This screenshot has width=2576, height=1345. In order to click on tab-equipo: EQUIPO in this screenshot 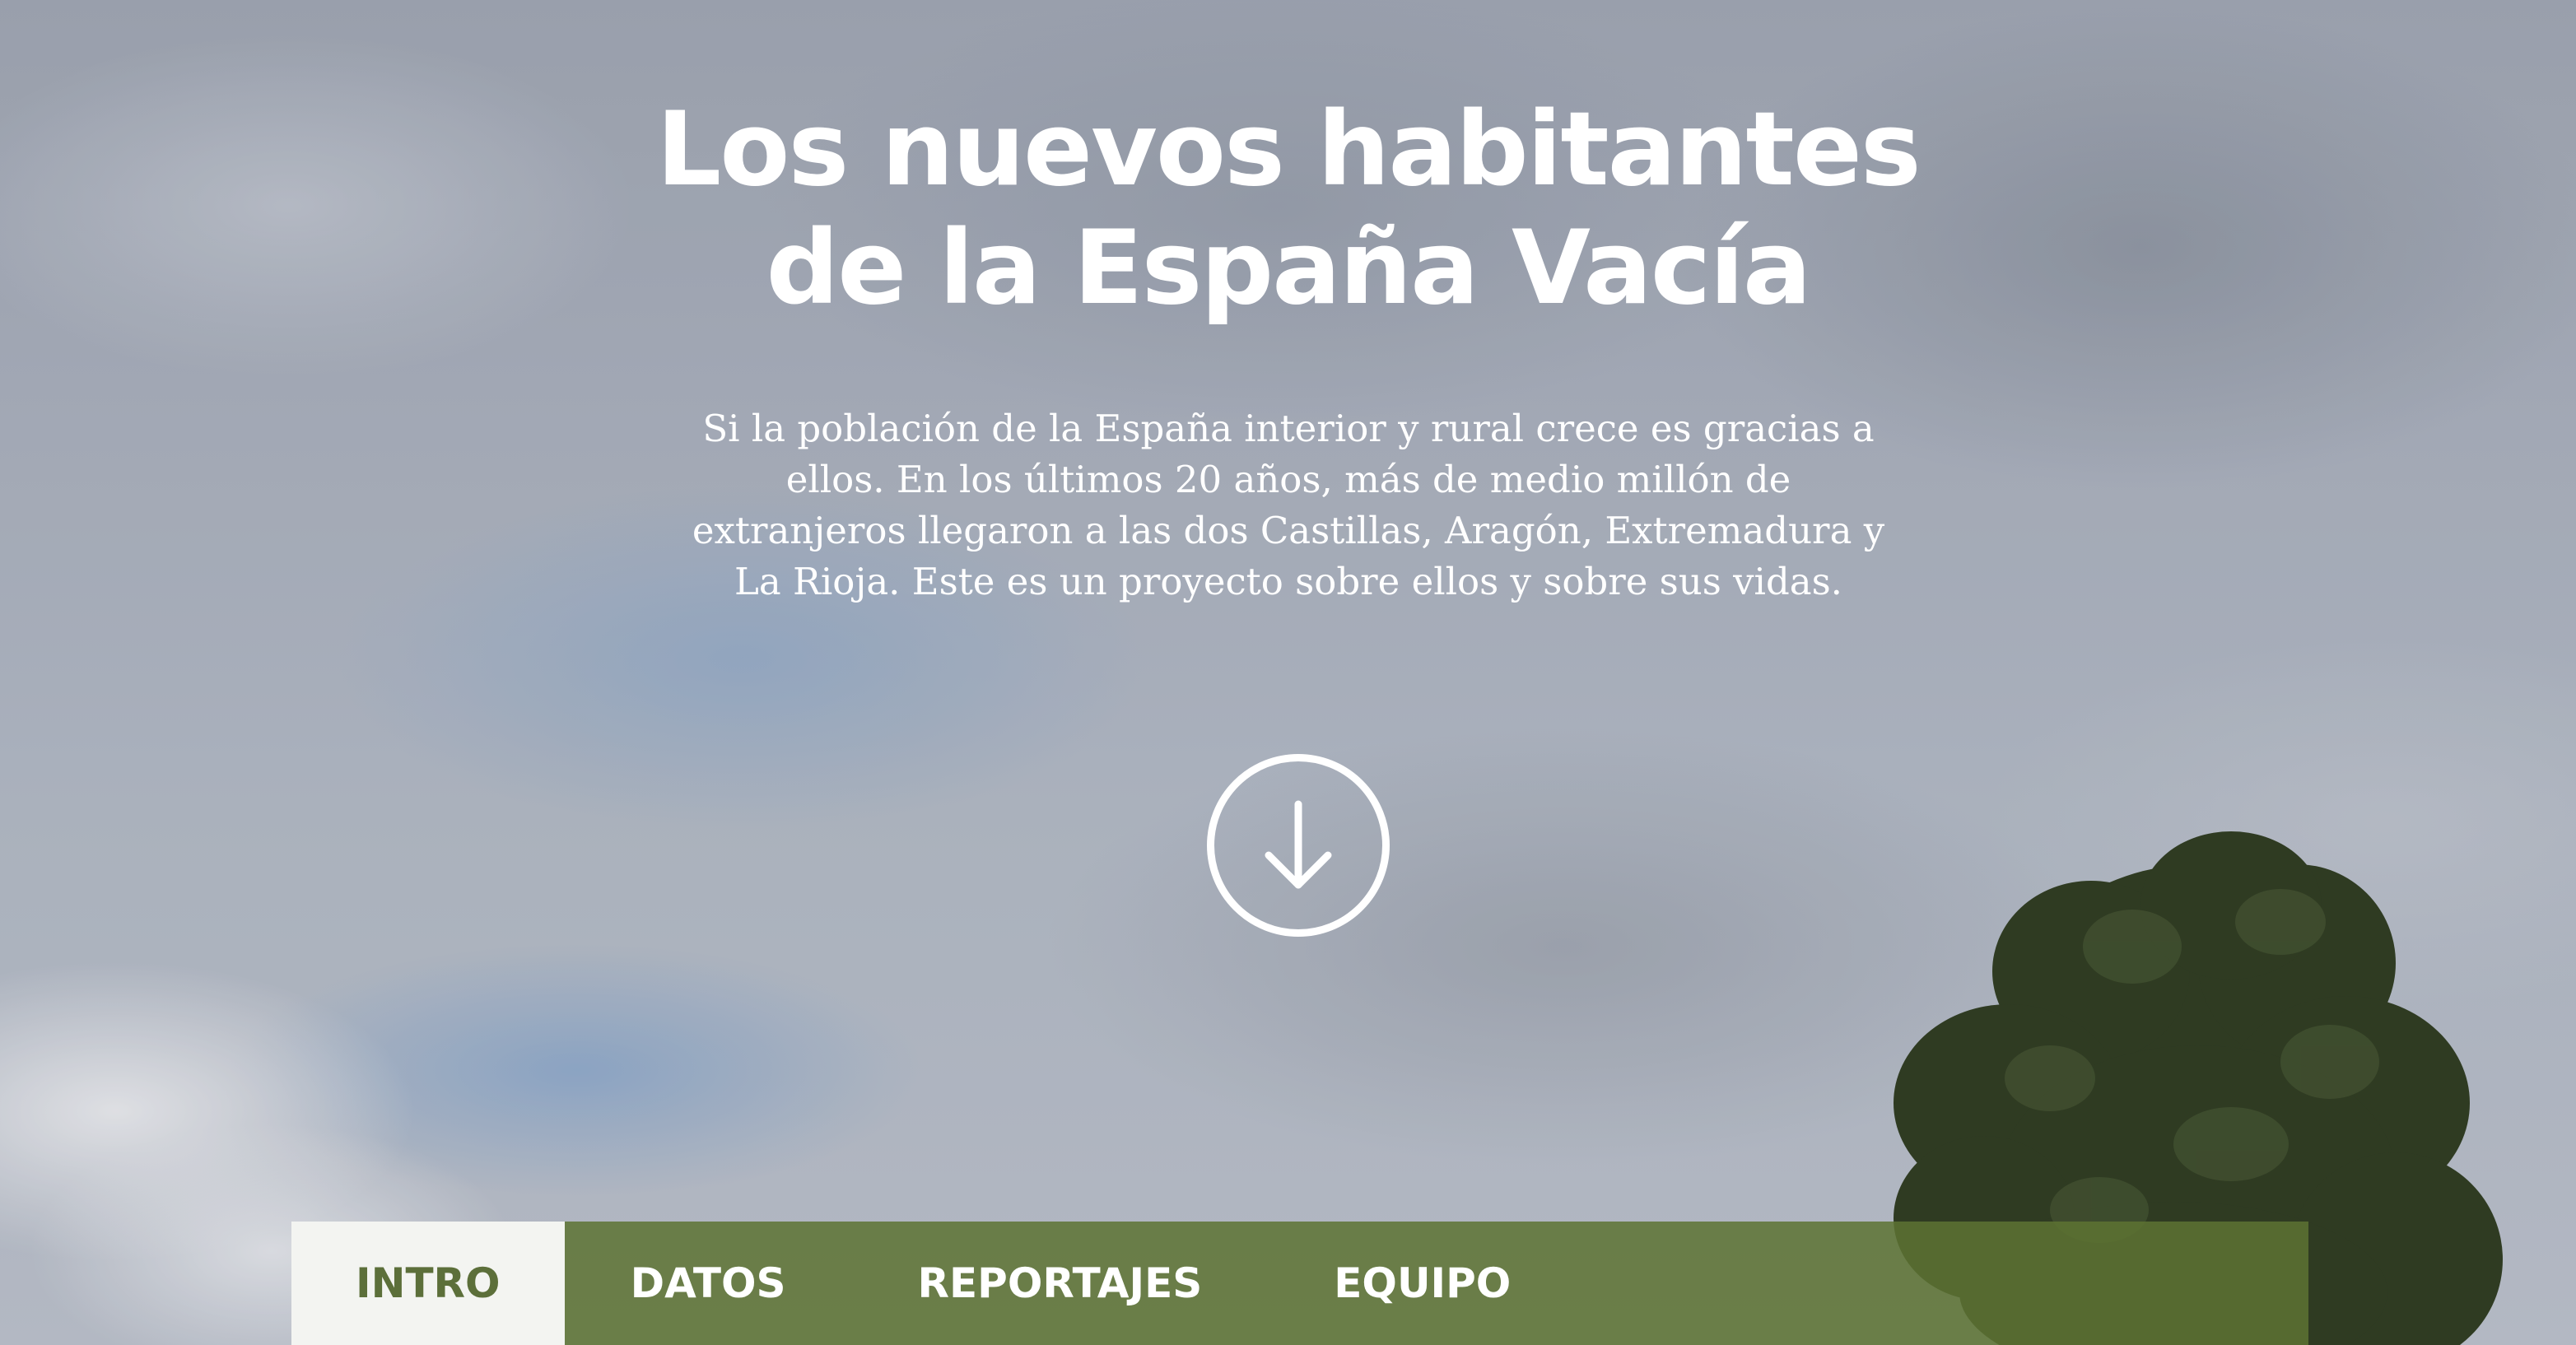, I will do `click(1422, 1283)`.